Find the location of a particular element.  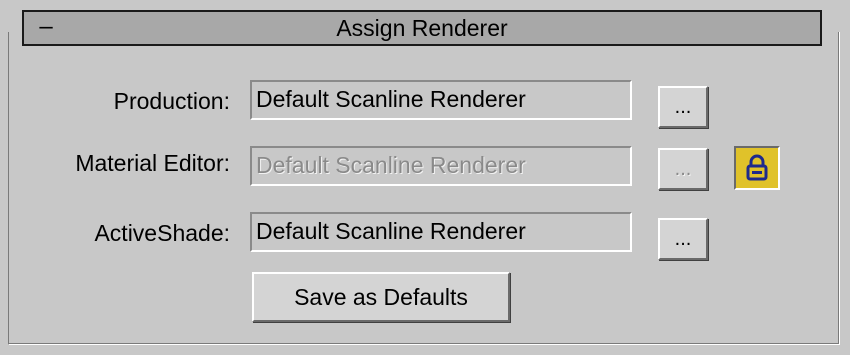

activeshade-renderer-field: Default Scanline Renderer is located at coordinates (441, 232).